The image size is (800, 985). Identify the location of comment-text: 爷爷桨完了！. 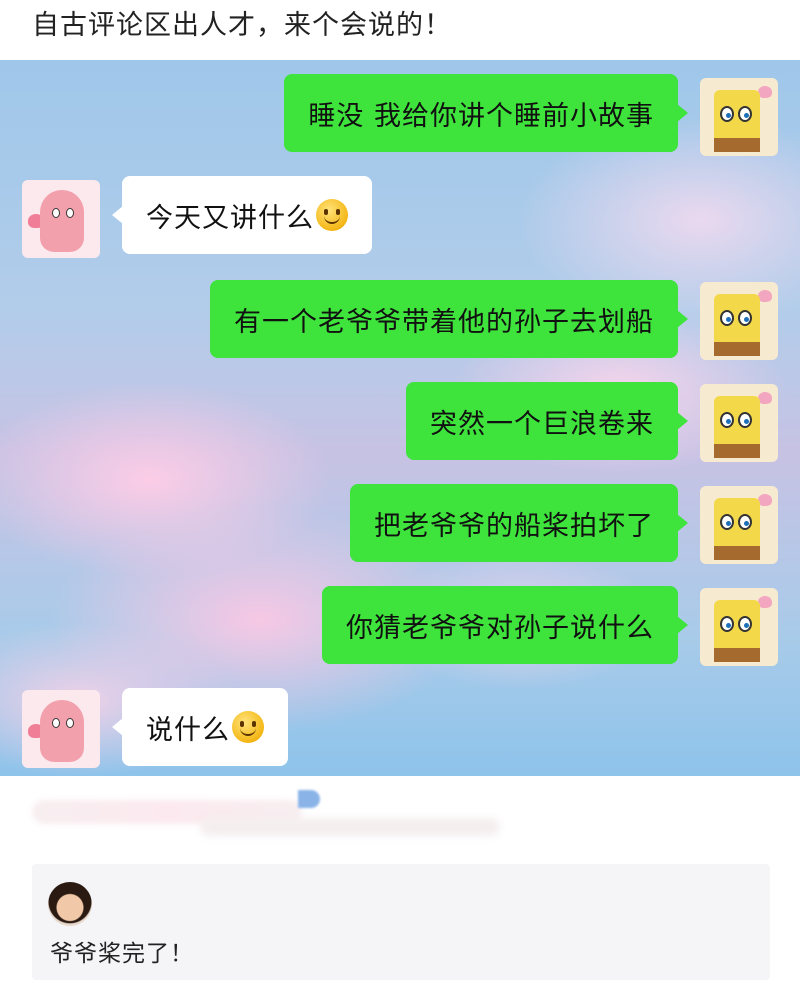
(122, 954).